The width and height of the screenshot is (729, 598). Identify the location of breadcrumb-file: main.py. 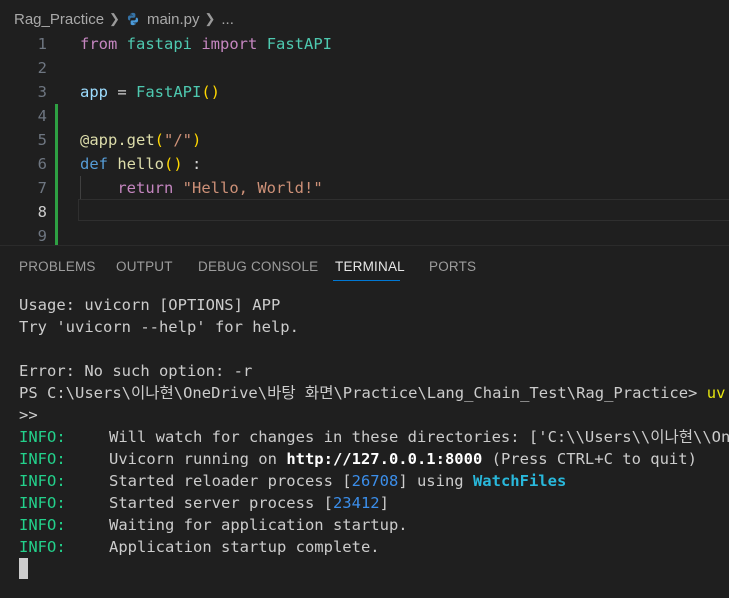
(173, 19).